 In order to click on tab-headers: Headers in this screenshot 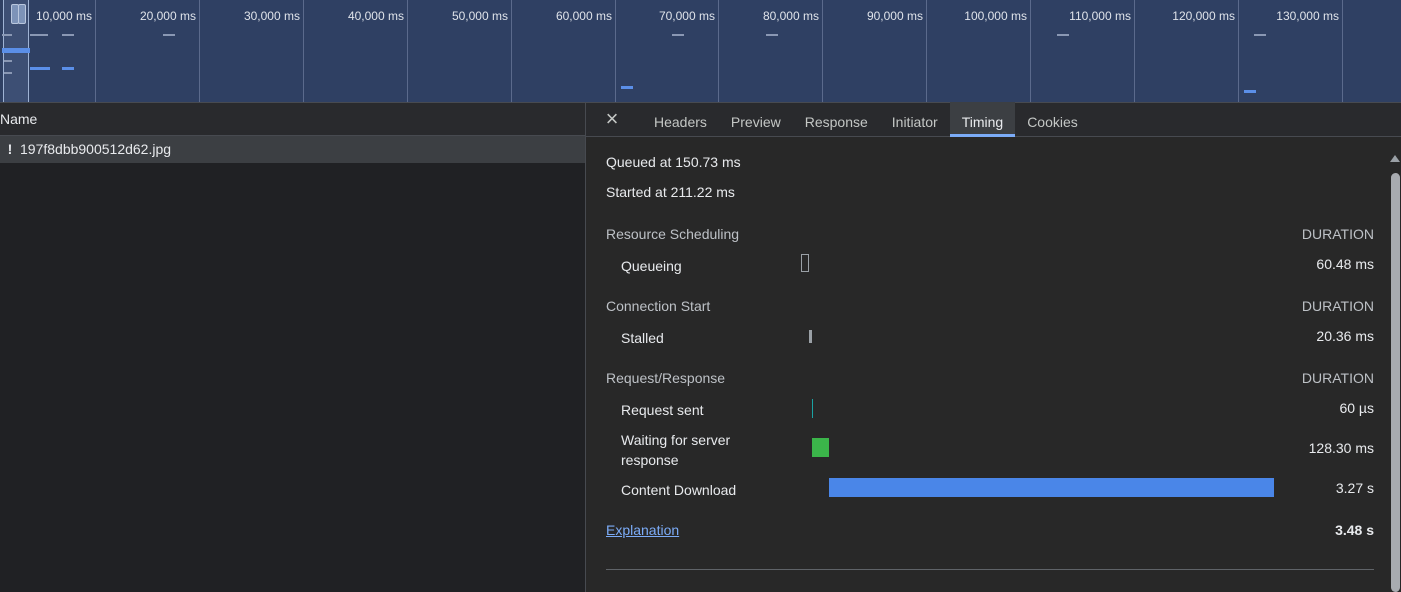, I will do `click(680, 119)`.